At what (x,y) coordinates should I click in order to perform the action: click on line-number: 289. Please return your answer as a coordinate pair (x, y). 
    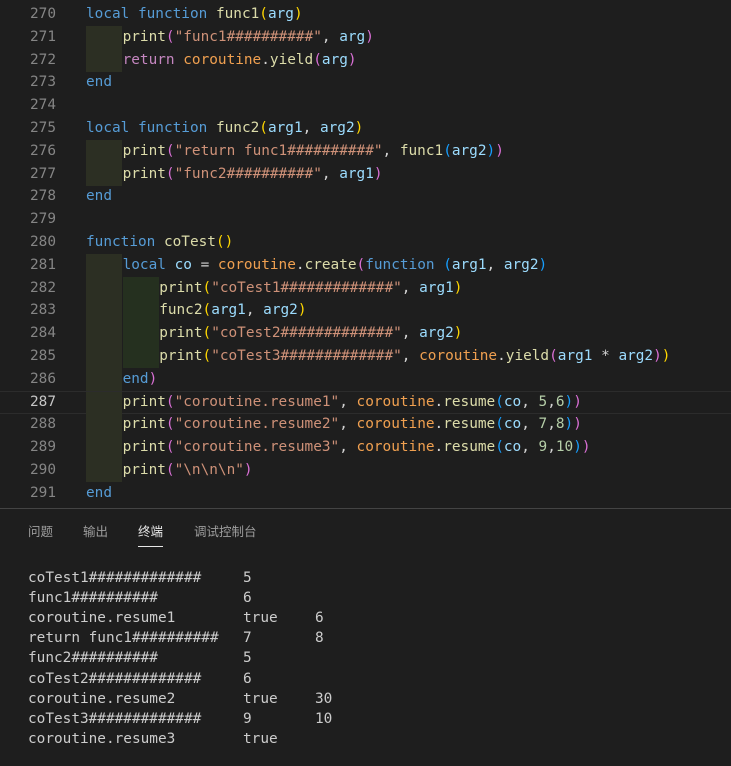
    Looking at the image, I should click on (43, 447).